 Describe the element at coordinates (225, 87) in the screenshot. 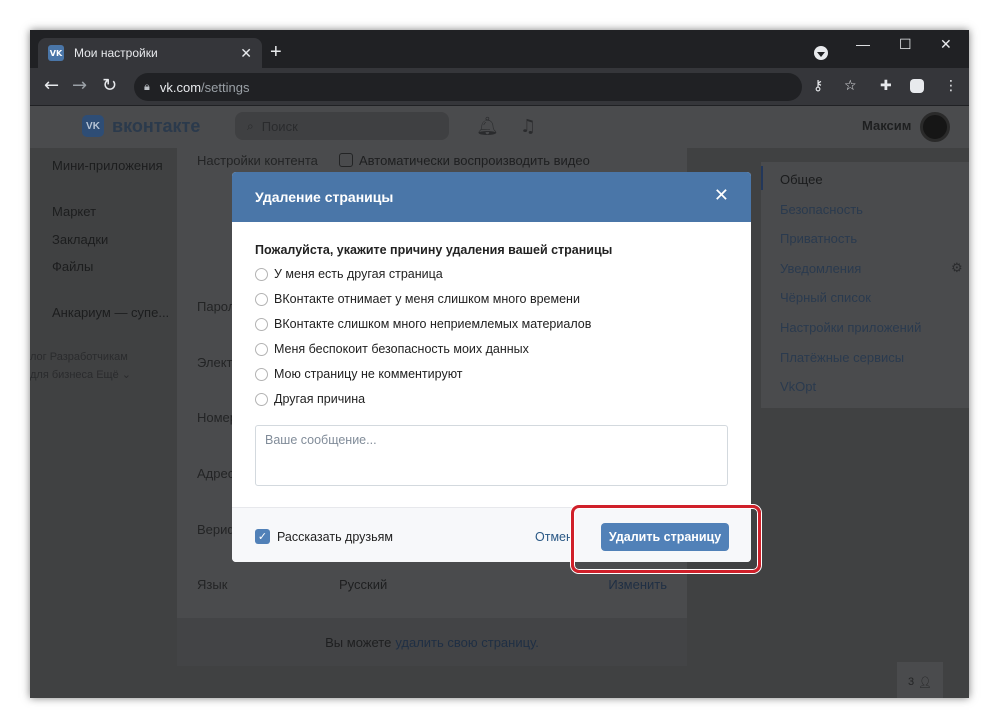

I see `url-path: /settings` at that location.